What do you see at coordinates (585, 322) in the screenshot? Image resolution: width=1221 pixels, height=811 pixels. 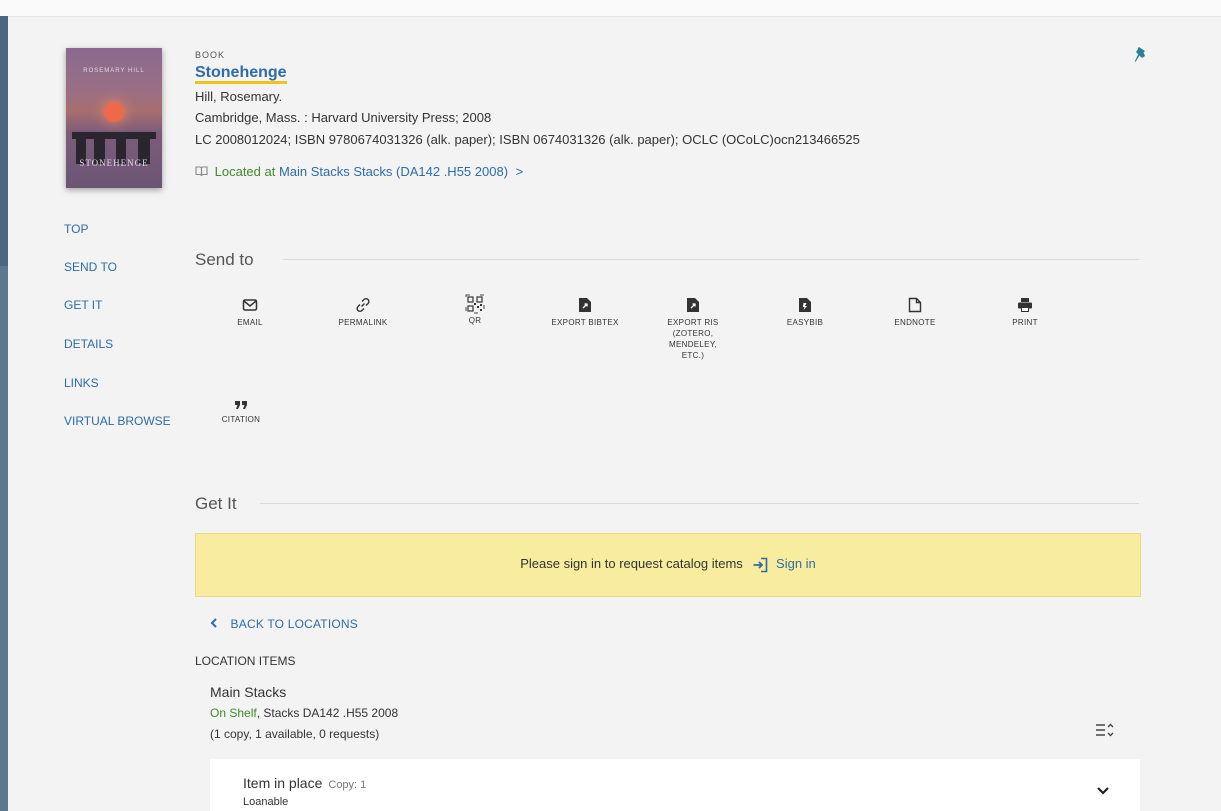 I see `export-bibtex-label: EXPORT BIBTEX` at bounding box center [585, 322].